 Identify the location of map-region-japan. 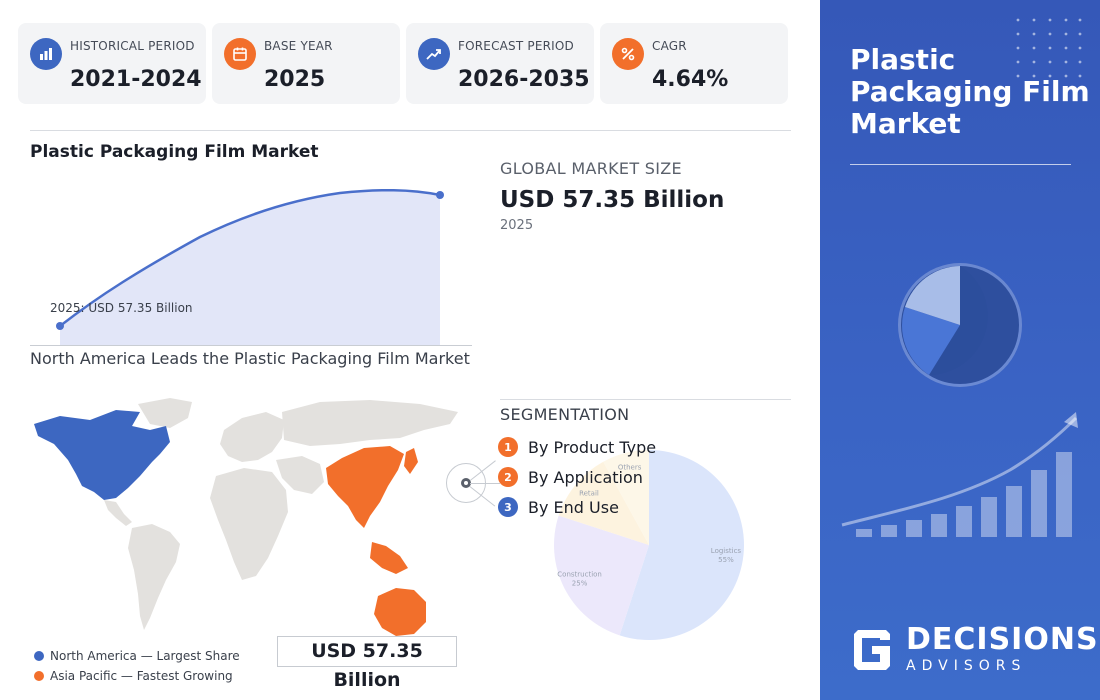
(411, 461).